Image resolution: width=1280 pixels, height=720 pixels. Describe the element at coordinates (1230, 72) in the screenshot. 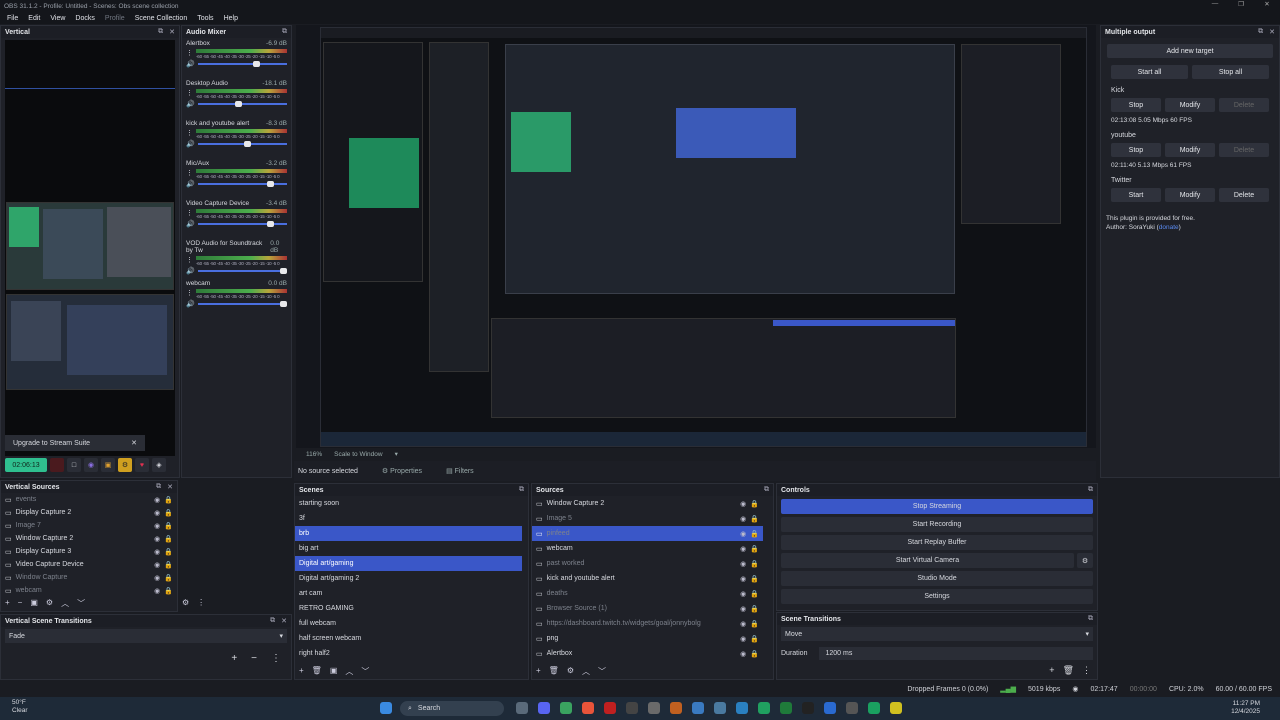

I see `stop-all-button: Stop all` at that location.